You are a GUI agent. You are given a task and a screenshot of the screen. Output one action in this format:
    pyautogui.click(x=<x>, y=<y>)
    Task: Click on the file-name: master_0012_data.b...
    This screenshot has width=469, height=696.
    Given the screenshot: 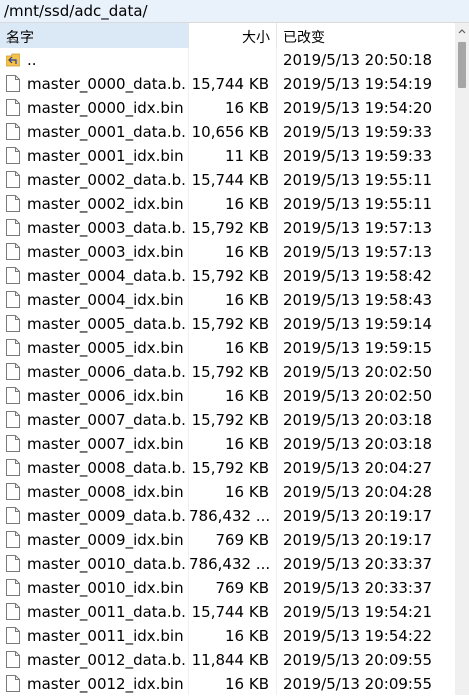 What is the action you would take?
    pyautogui.click(x=107, y=660)
    